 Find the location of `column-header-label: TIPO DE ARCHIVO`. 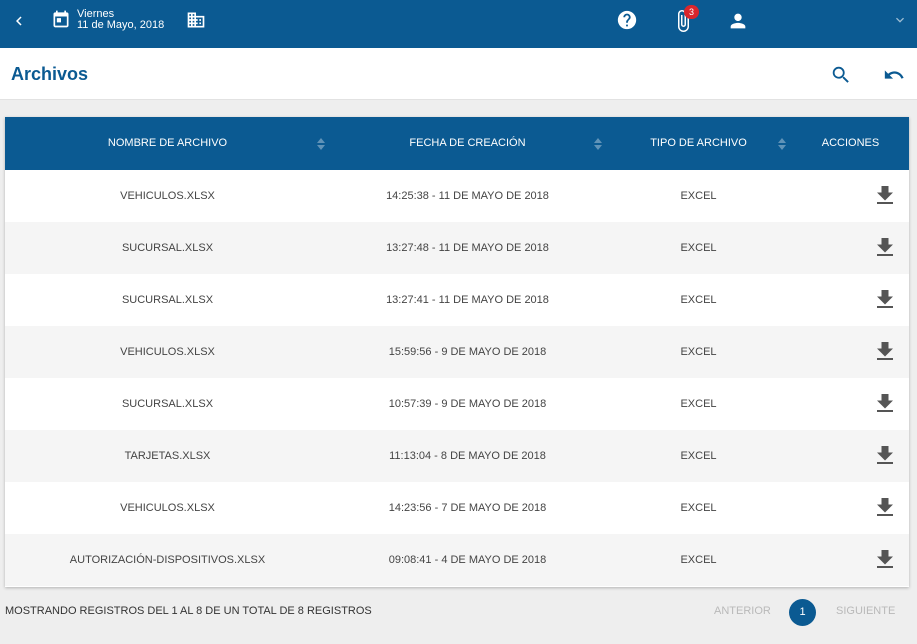

column-header-label: TIPO DE ARCHIVO is located at coordinates (698, 143).